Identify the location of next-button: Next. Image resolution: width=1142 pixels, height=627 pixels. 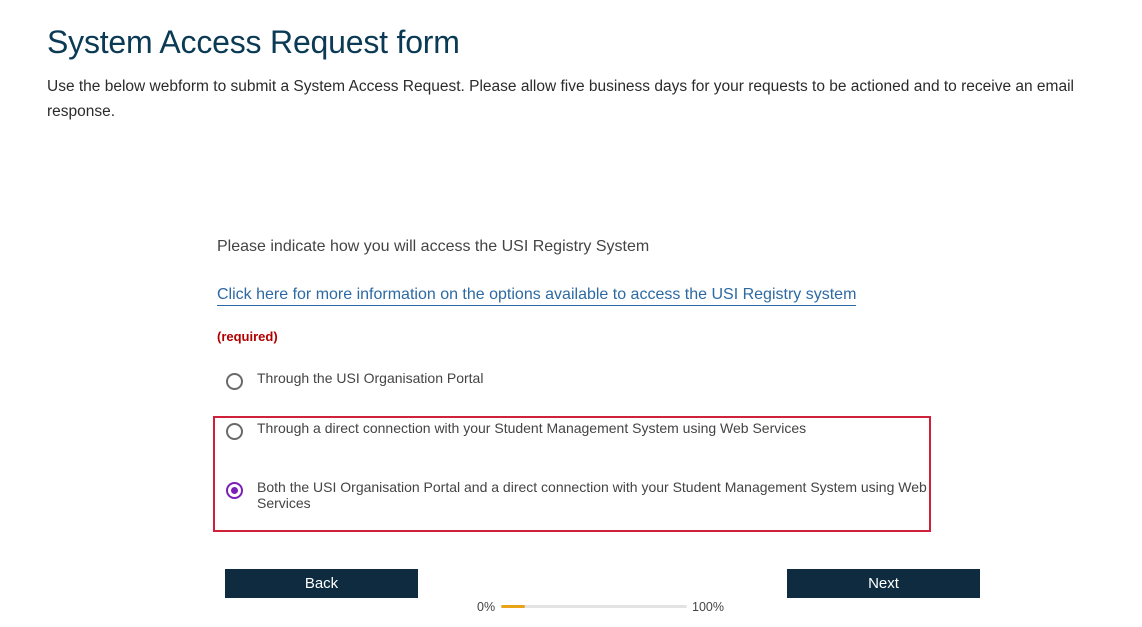
(883, 583).